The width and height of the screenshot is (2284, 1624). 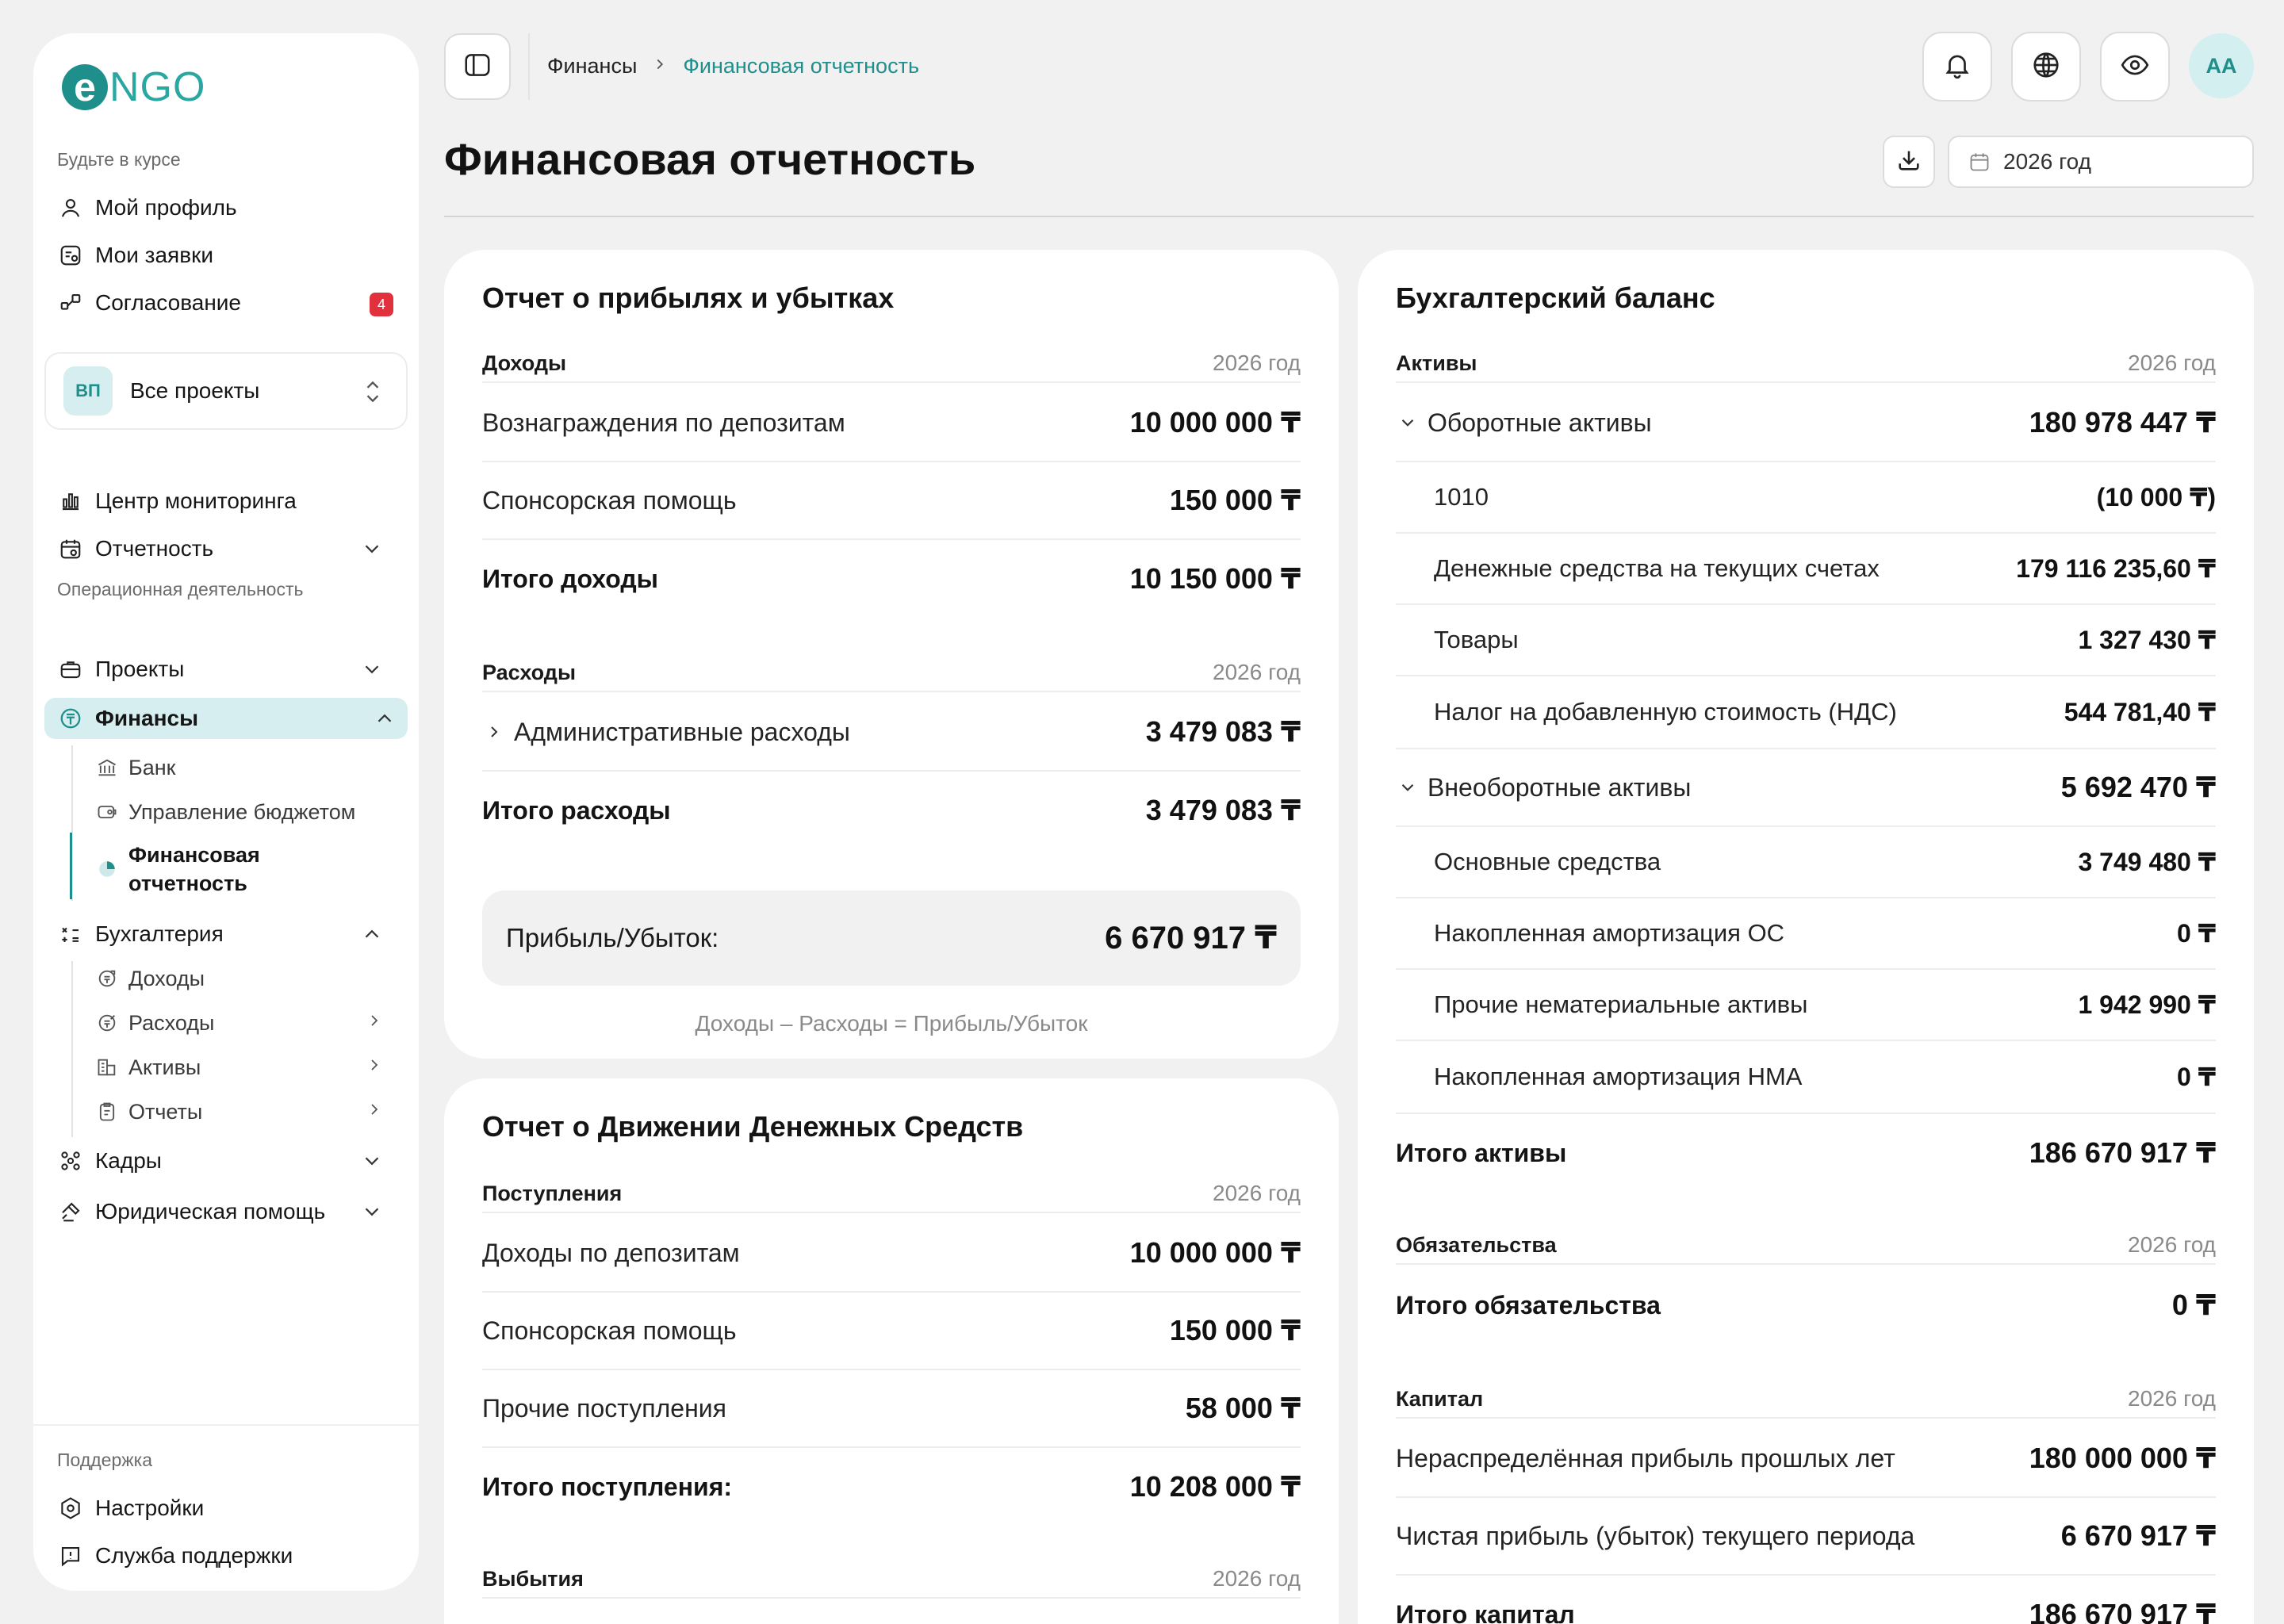 I want to click on bell-icon, so click(x=1957, y=67).